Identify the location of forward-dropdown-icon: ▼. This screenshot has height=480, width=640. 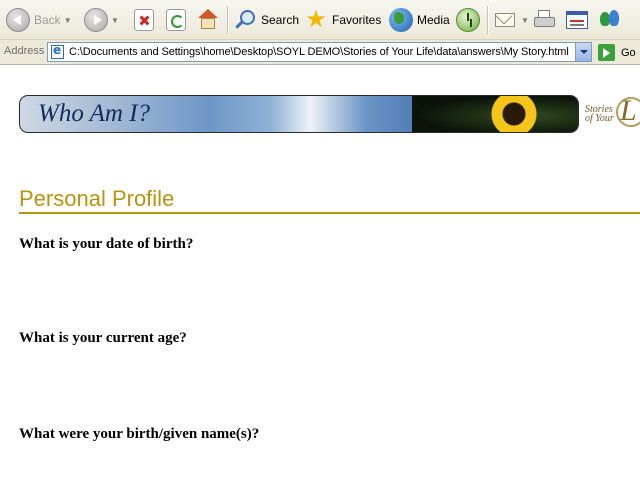
(115, 20).